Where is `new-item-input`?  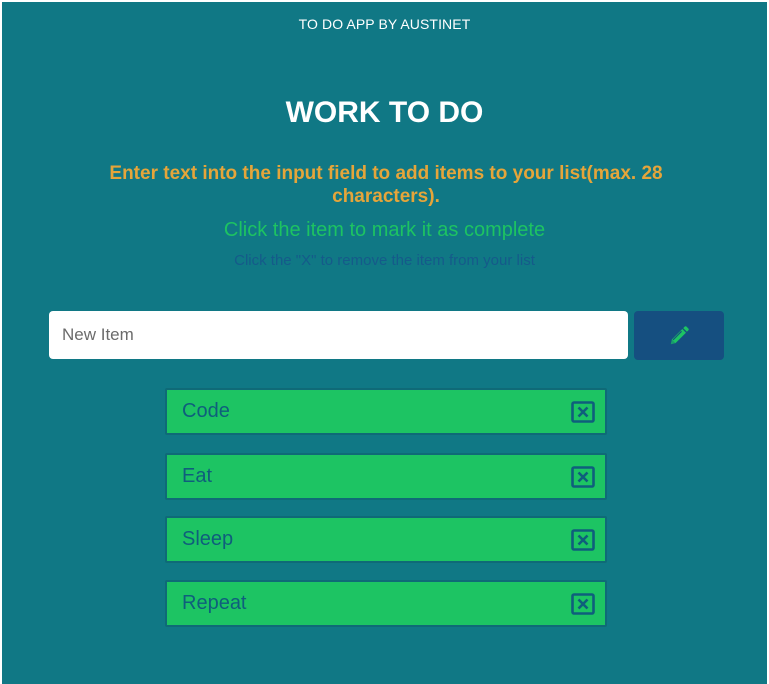 new-item-input is located at coordinates (338, 335).